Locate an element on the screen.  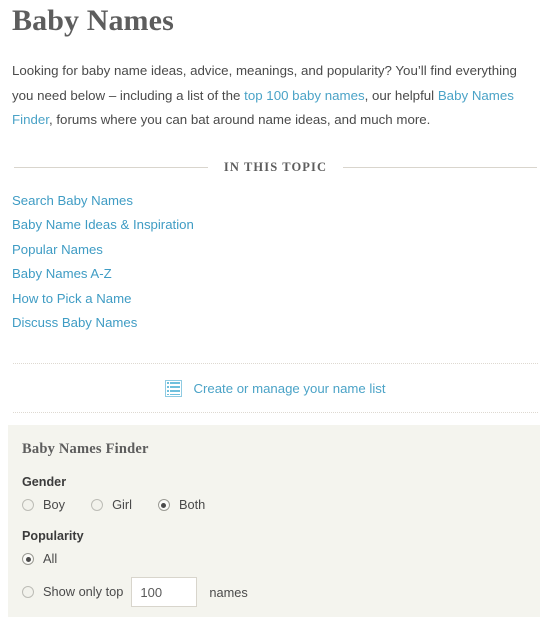
in-this-topic-label: IN THIS TOPIC is located at coordinates (275, 166).